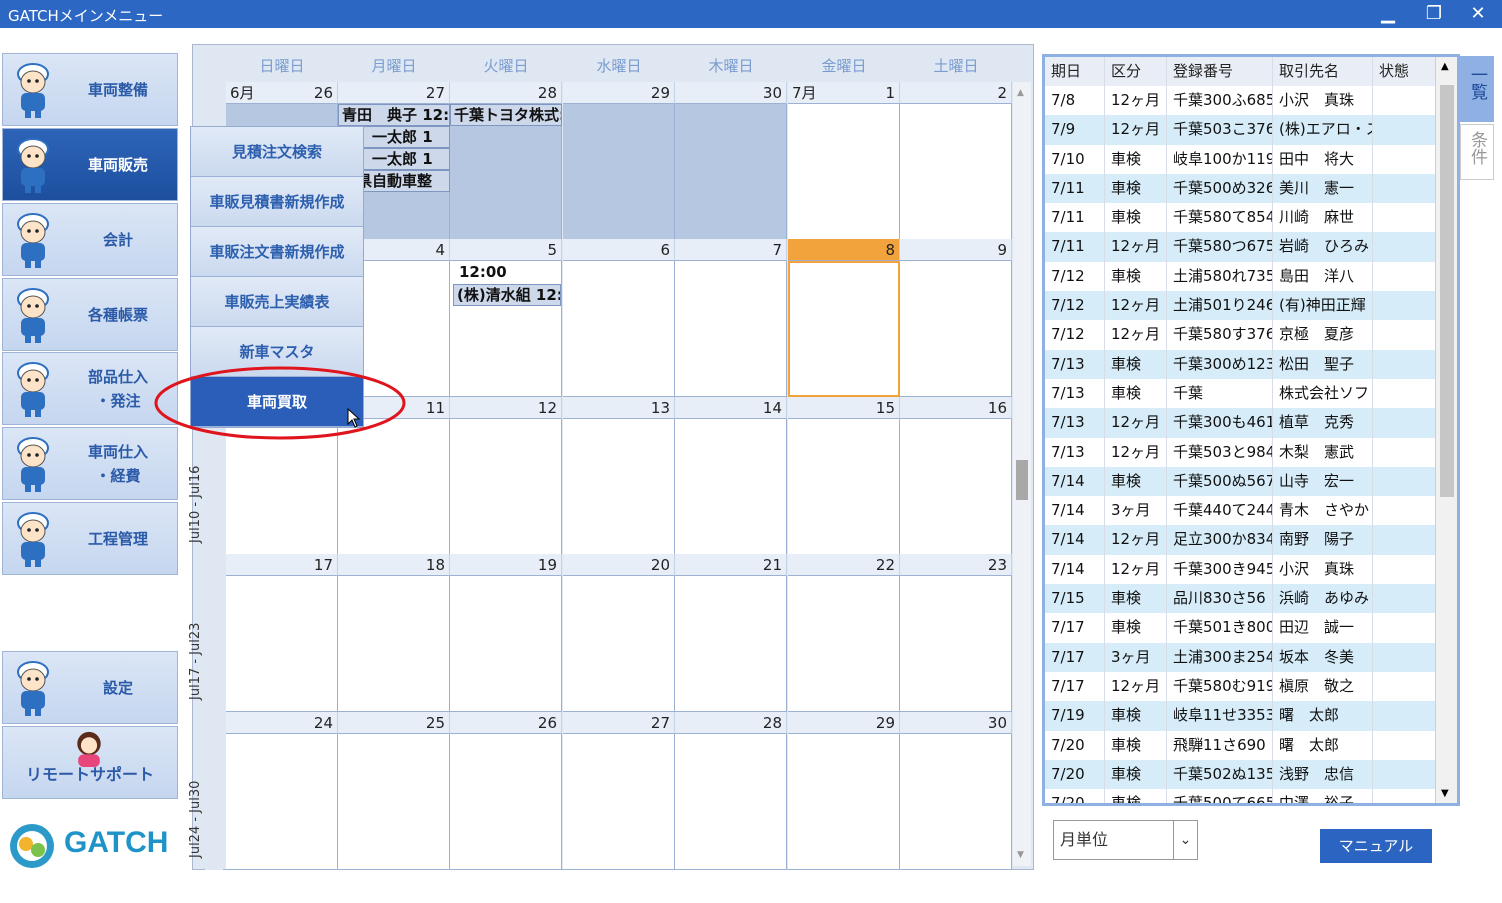 Image resolution: width=1502 pixels, height=903 pixels. I want to click on table-row: 7/11 車検 千葉580て854 川崎 麻世, so click(1240, 218).